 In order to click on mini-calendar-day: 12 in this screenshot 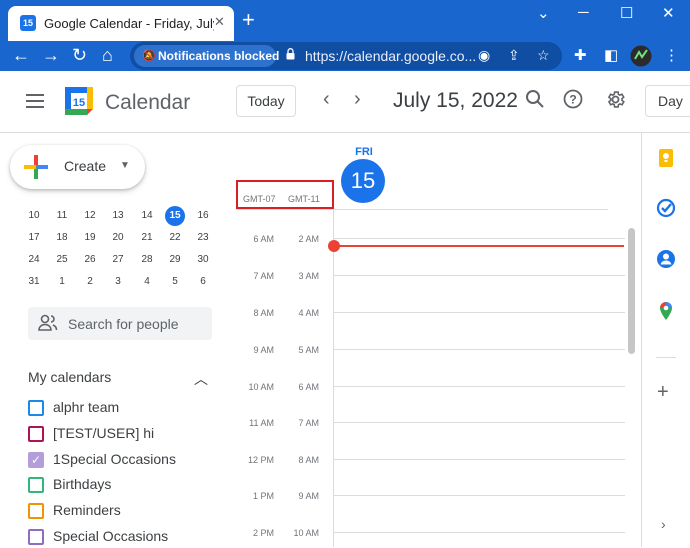, I will do `click(90, 216)`.